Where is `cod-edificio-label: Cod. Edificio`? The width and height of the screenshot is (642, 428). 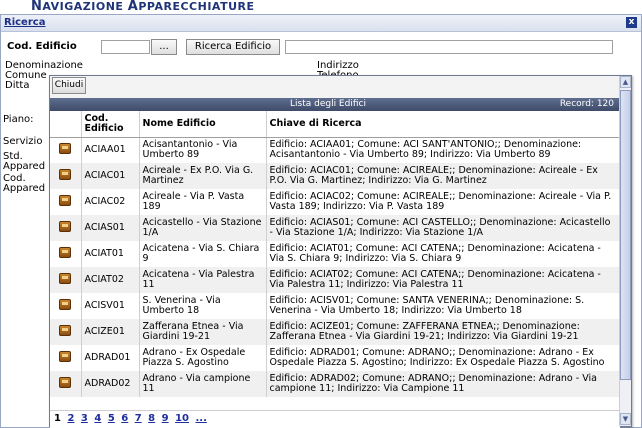
cod-edificio-label: Cod. Edificio is located at coordinates (42, 46).